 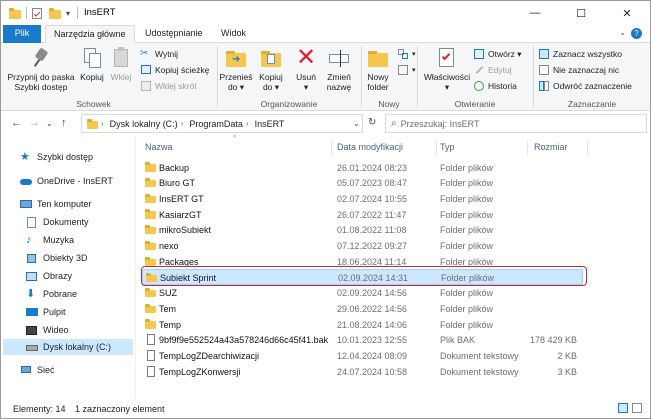 What do you see at coordinates (90, 34) in the screenshot?
I see `tab-home: Narzędzia główne` at bounding box center [90, 34].